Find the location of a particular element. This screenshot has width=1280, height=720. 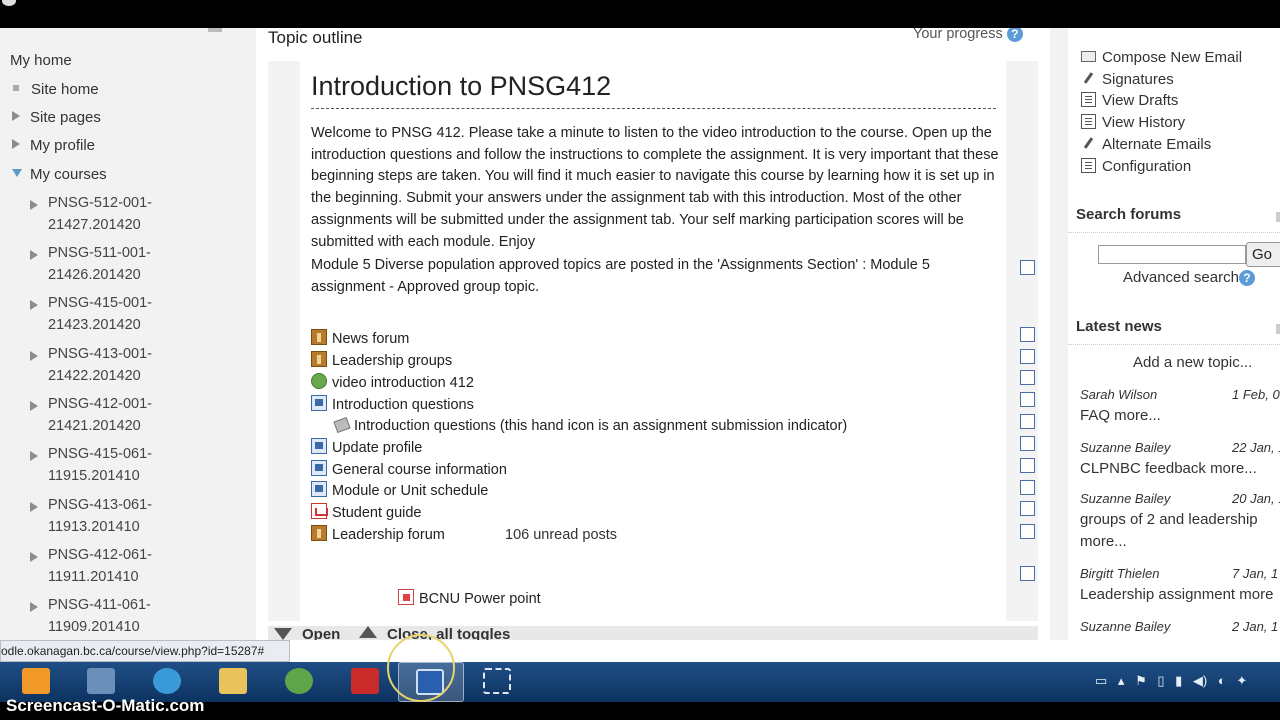

mail-alternate-emails: Alternate Emails is located at coordinates (1146, 144).